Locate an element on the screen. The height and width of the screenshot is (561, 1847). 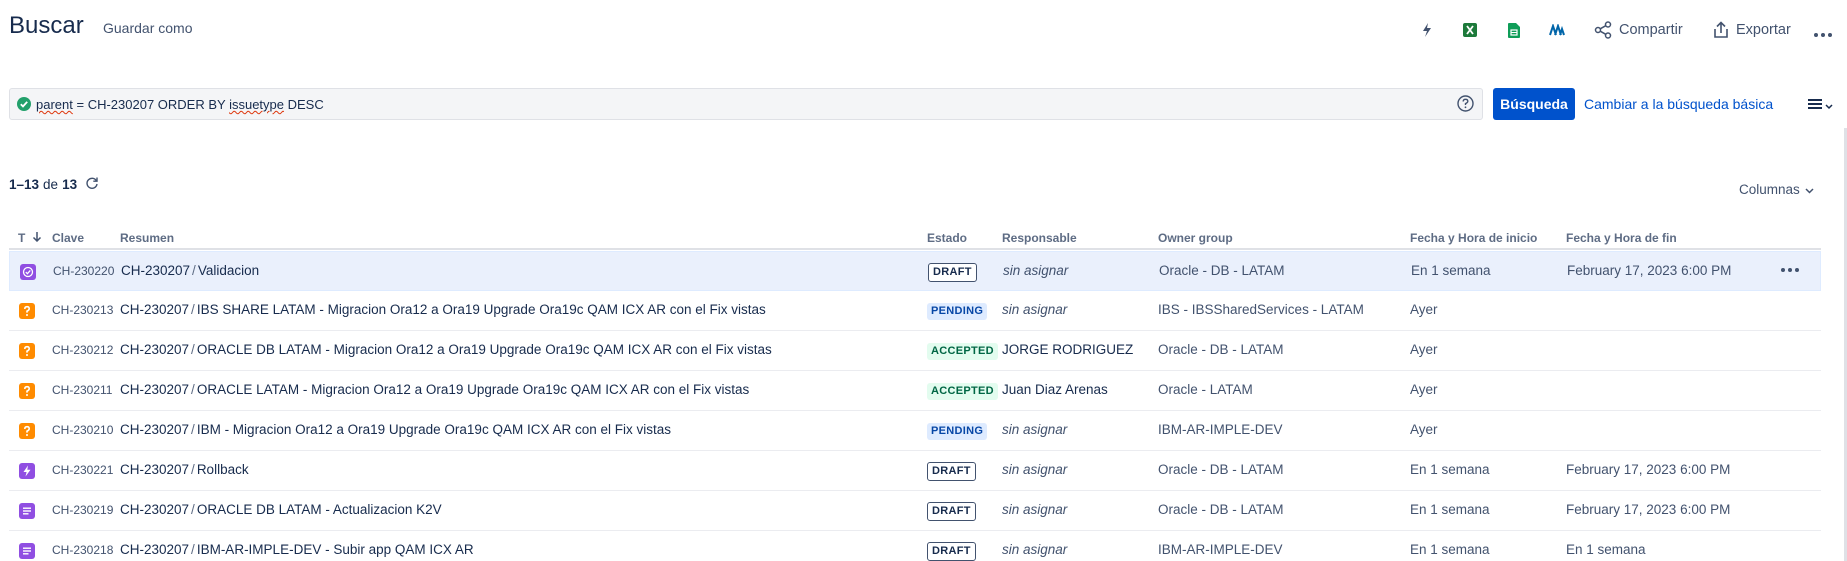
issue-key-link: CH-230219 is located at coordinates (82, 510).